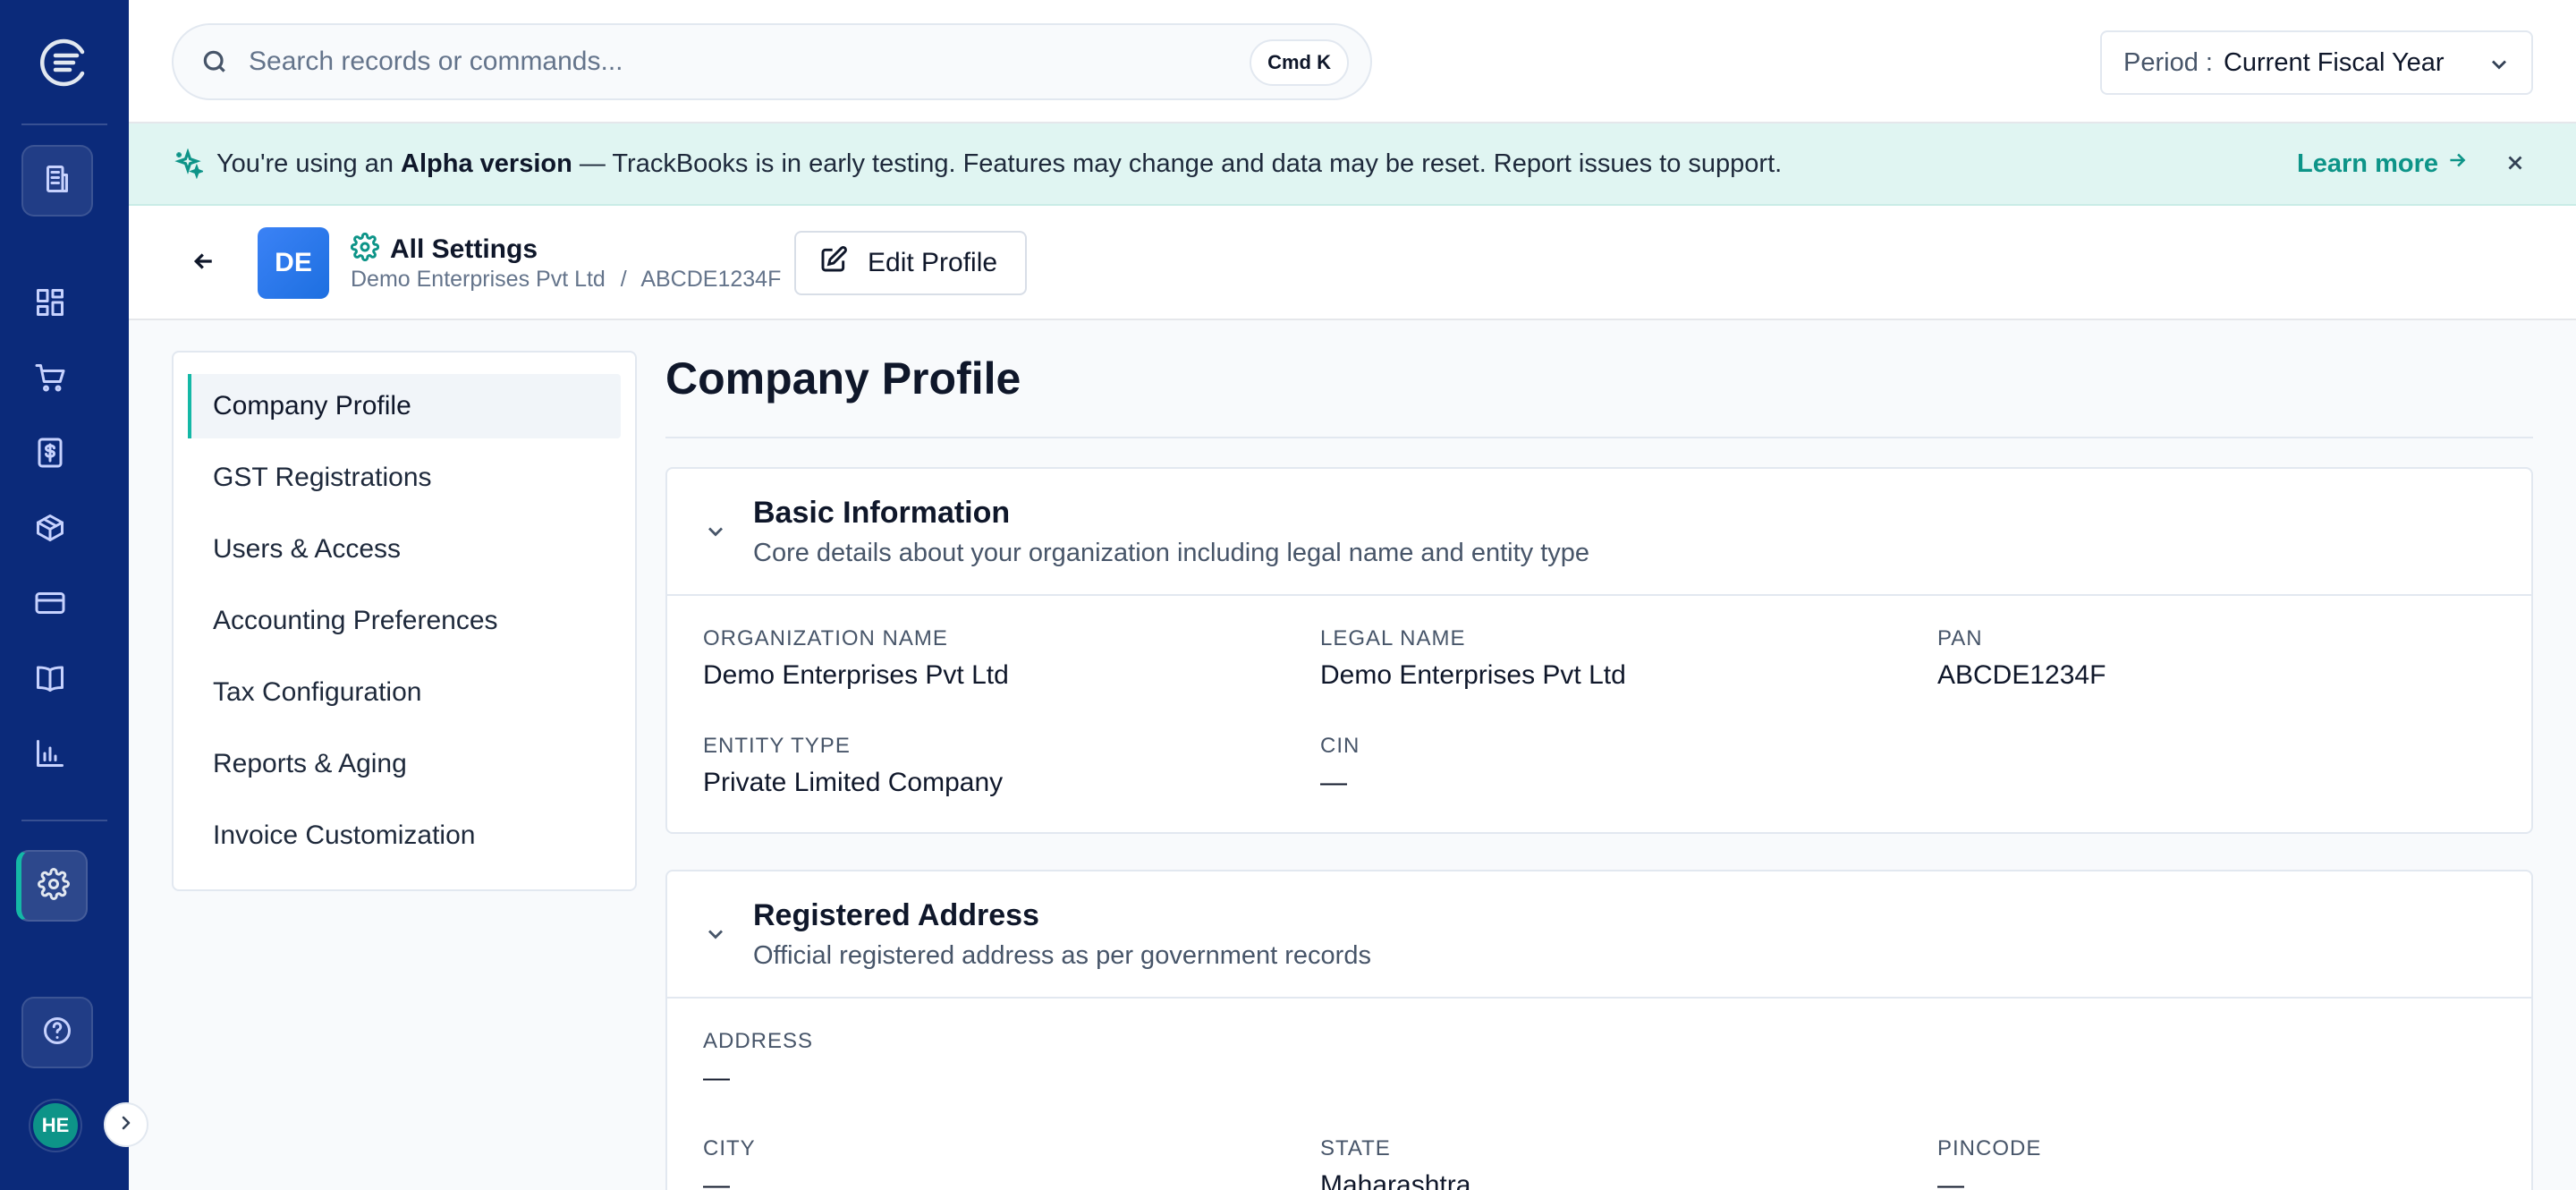 This screenshot has width=2576, height=1190. I want to click on sidebar-item-inventory, so click(50, 529).